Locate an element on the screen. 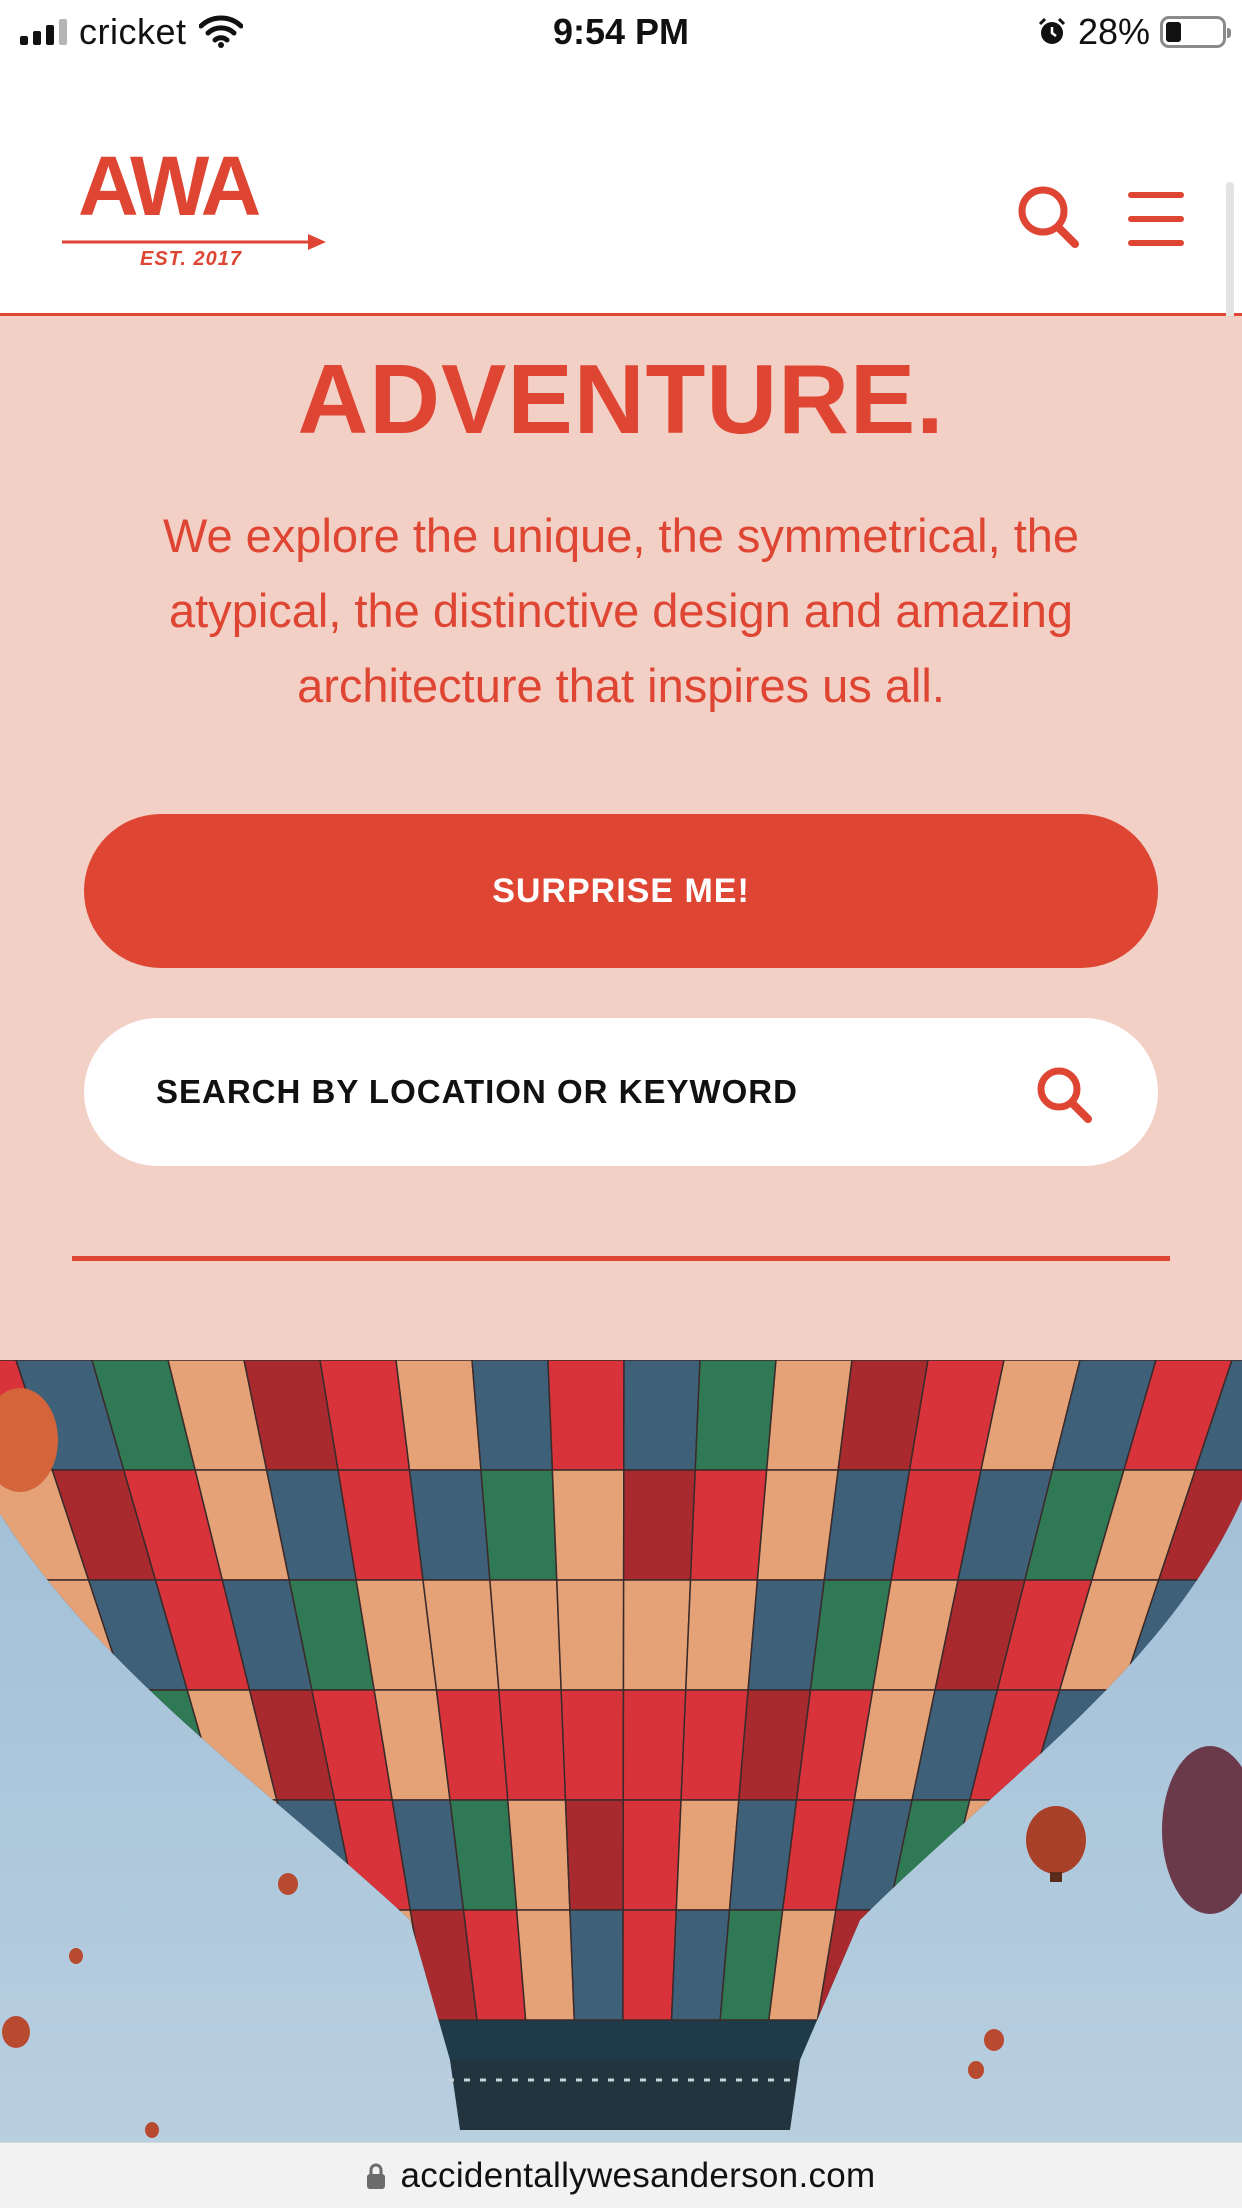 The width and height of the screenshot is (1242, 2208). section-divider is located at coordinates (621, 1258).